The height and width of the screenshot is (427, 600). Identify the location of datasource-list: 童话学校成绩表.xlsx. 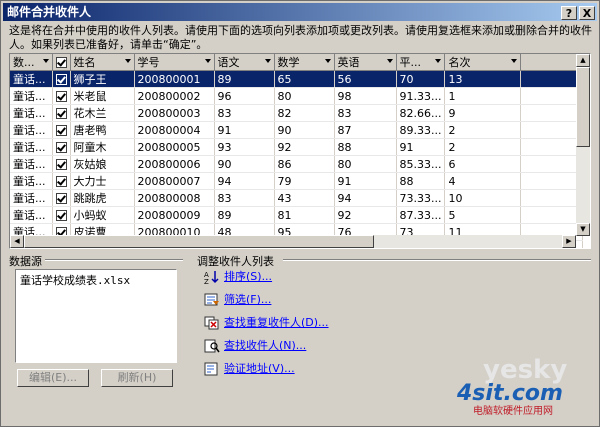
(96, 316).